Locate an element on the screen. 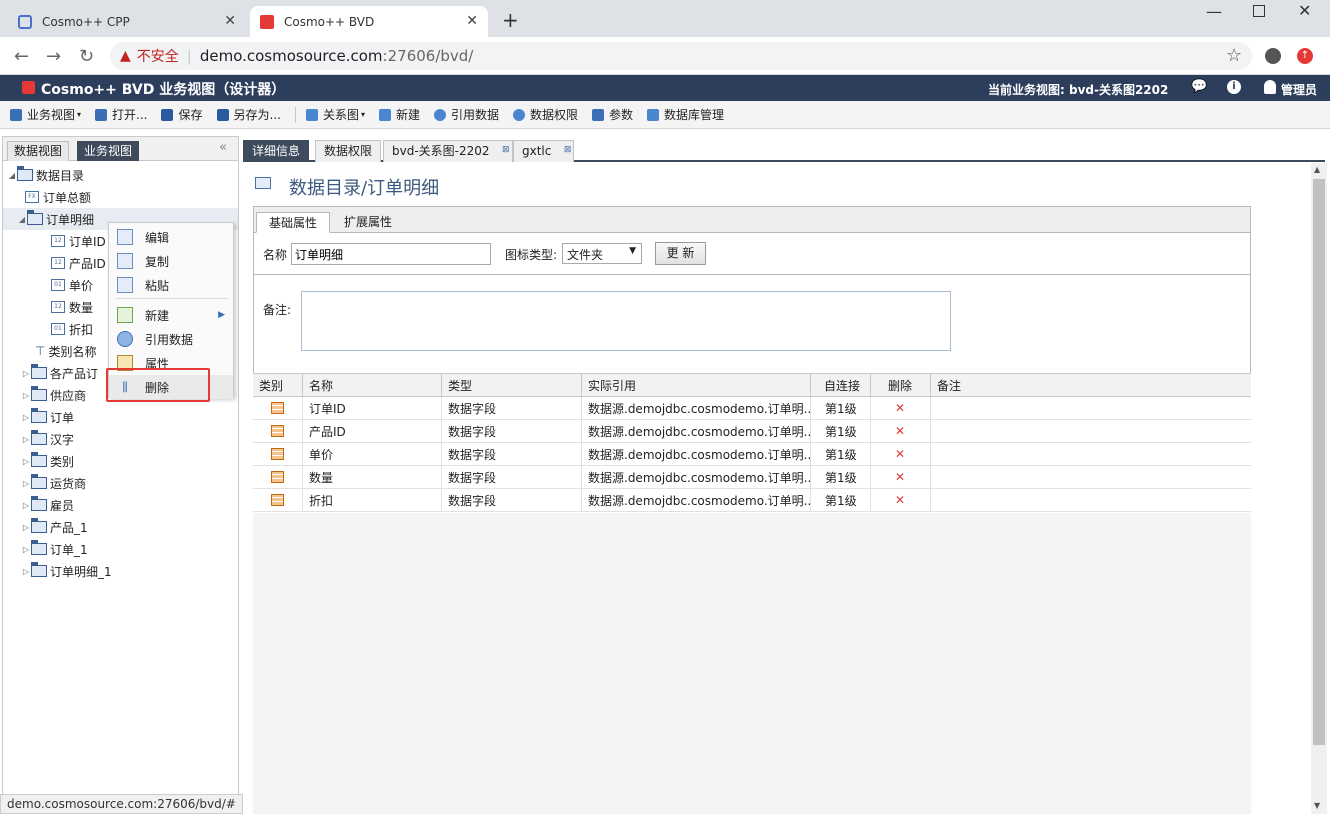 The image size is (1330, 814). new-button: 新建 is located at coordinates (399, 114).